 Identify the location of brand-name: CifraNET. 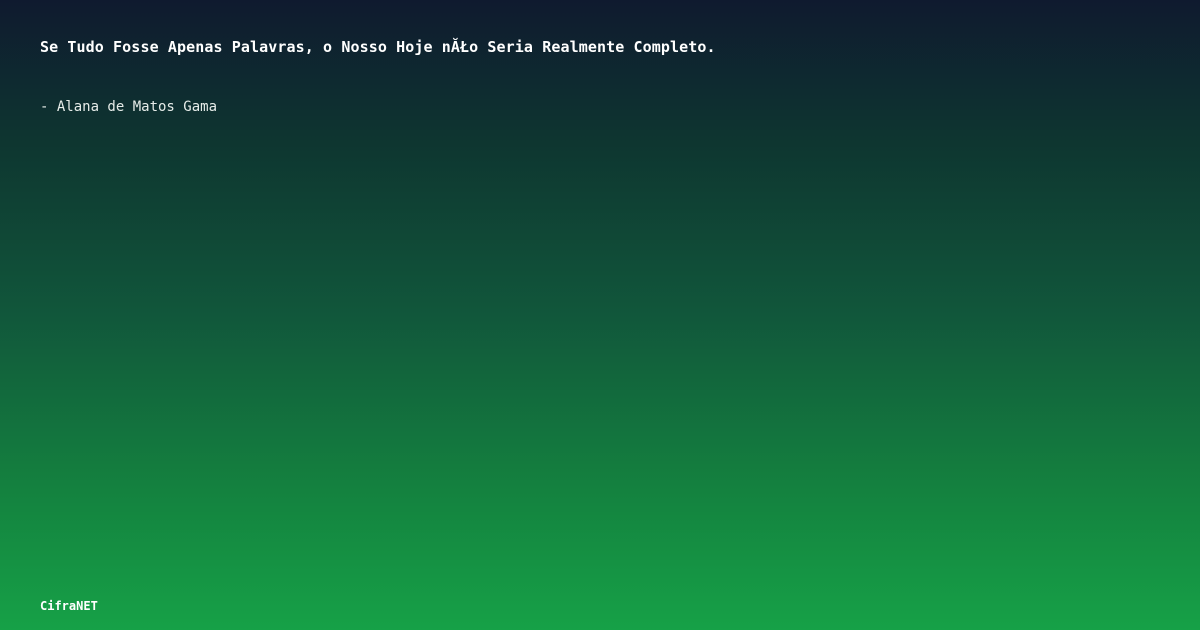
(69, 606).